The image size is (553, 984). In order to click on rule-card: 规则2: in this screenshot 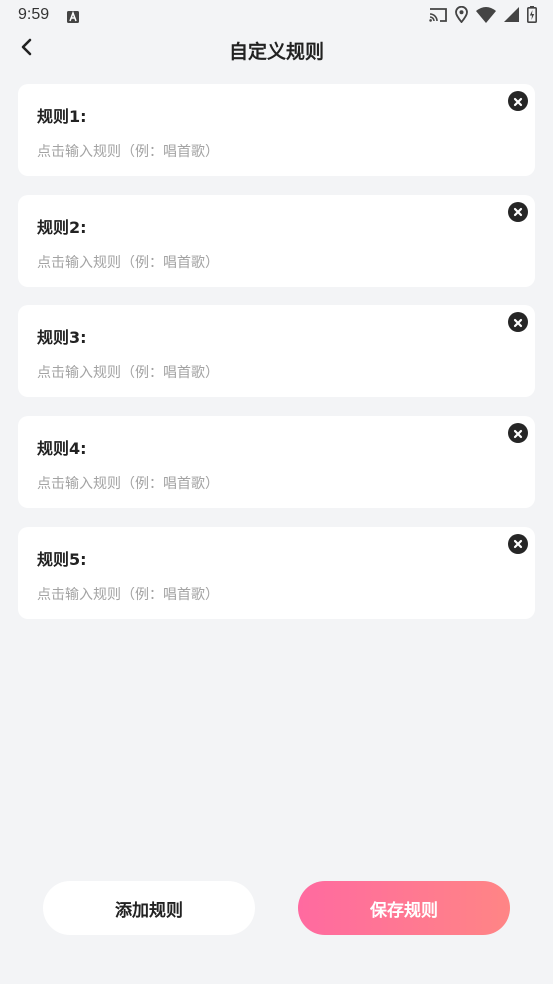, I will do `click(276, 240)`.